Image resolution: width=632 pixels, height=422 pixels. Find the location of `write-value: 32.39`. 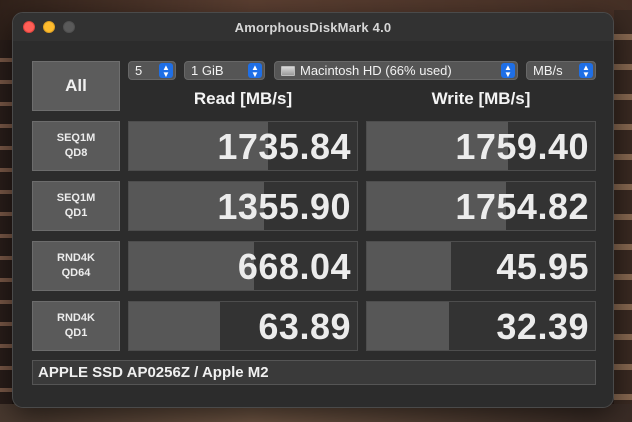

write-value: 32.39 is located at coordinates (542, 326).